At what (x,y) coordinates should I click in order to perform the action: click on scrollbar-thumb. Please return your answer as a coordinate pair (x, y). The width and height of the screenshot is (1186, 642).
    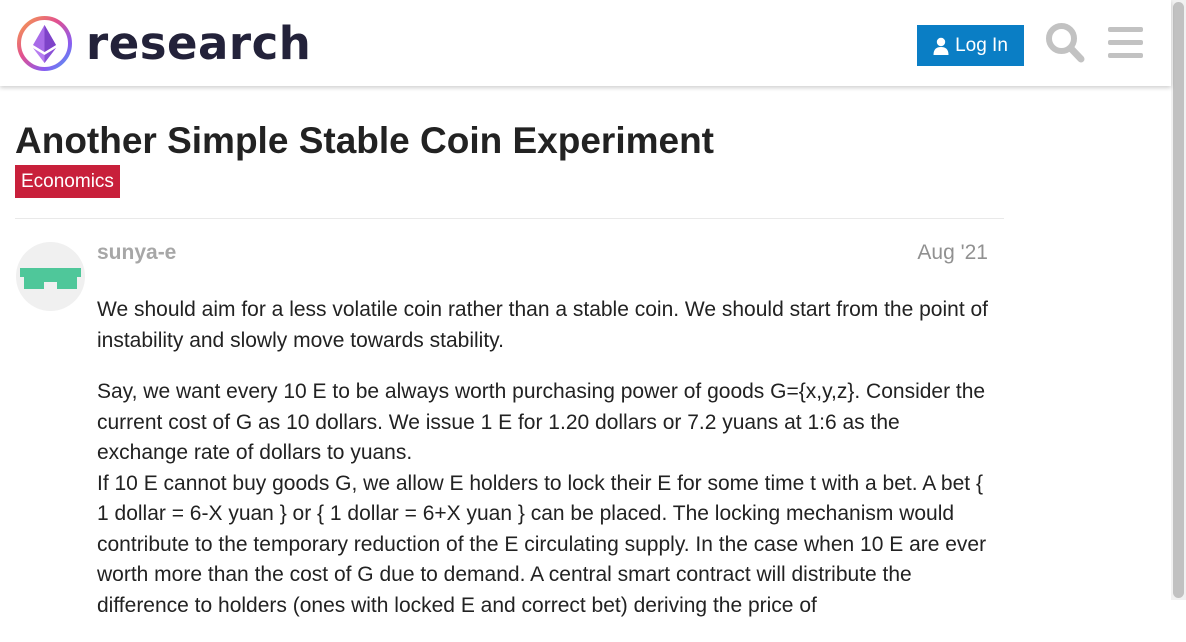
    Looking at the image, I should click on (1178, 300).